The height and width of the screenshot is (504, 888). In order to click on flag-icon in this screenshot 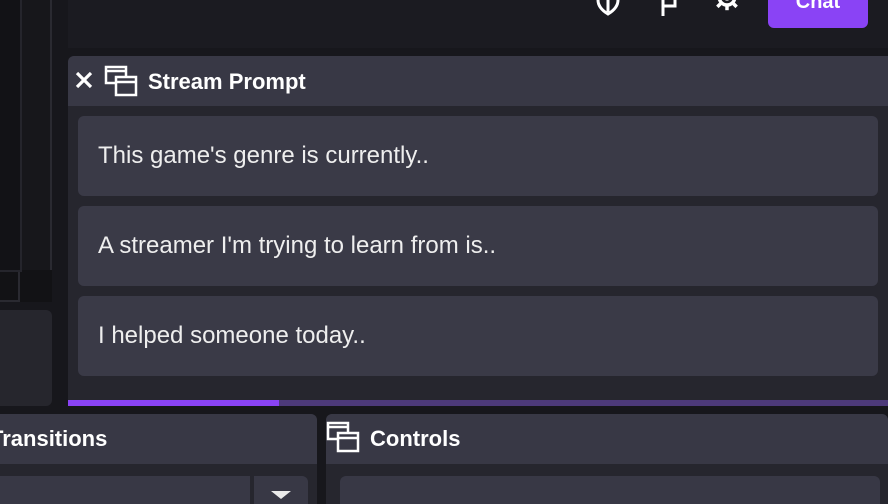, I will do `click(669, 8)`.